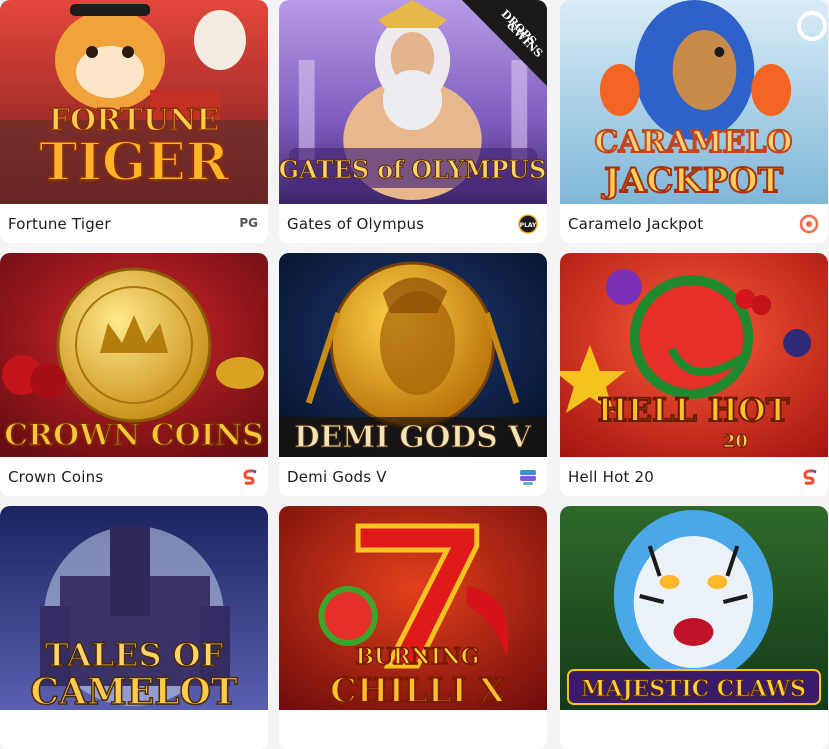  Describe the element at coordinates (694, 102) in the screenshot. I see `game-thumbnail: CARAMELO JACKPOT` at that location.